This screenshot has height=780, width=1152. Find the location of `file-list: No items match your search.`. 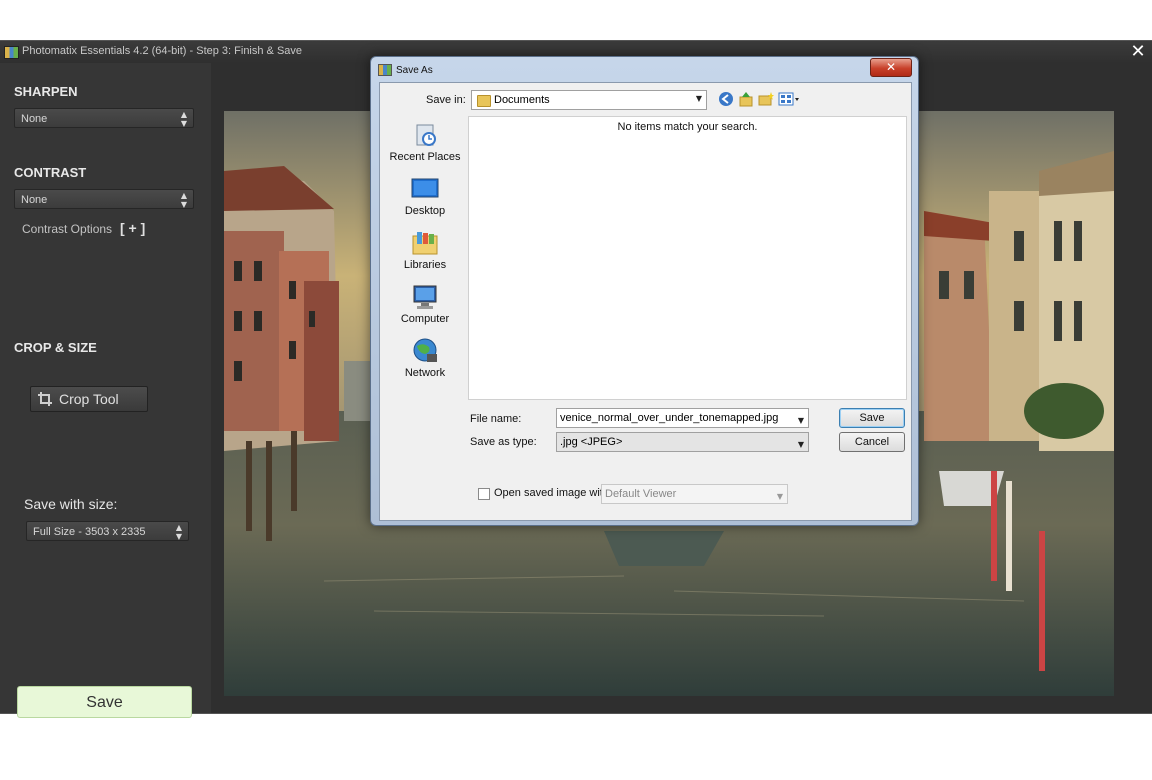

file-list: No items match your search. is located at coordinates (687, 258).